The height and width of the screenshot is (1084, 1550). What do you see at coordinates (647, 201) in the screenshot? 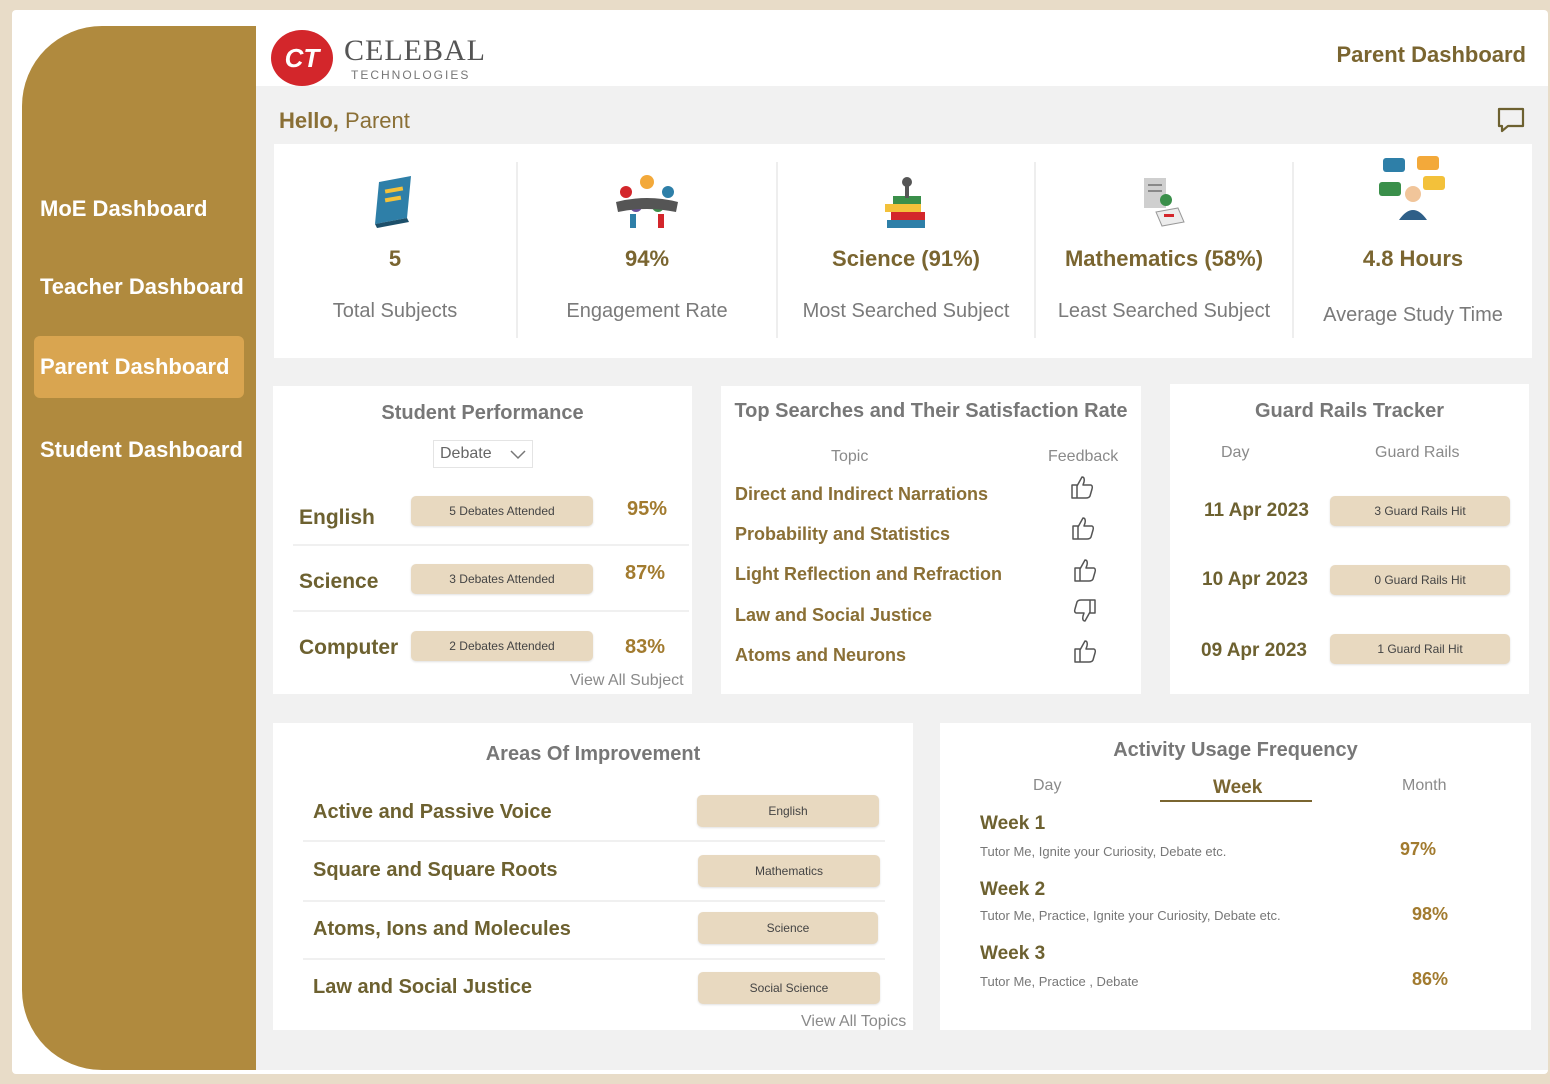
I see `team-icon` at bounding box center [647, 201].